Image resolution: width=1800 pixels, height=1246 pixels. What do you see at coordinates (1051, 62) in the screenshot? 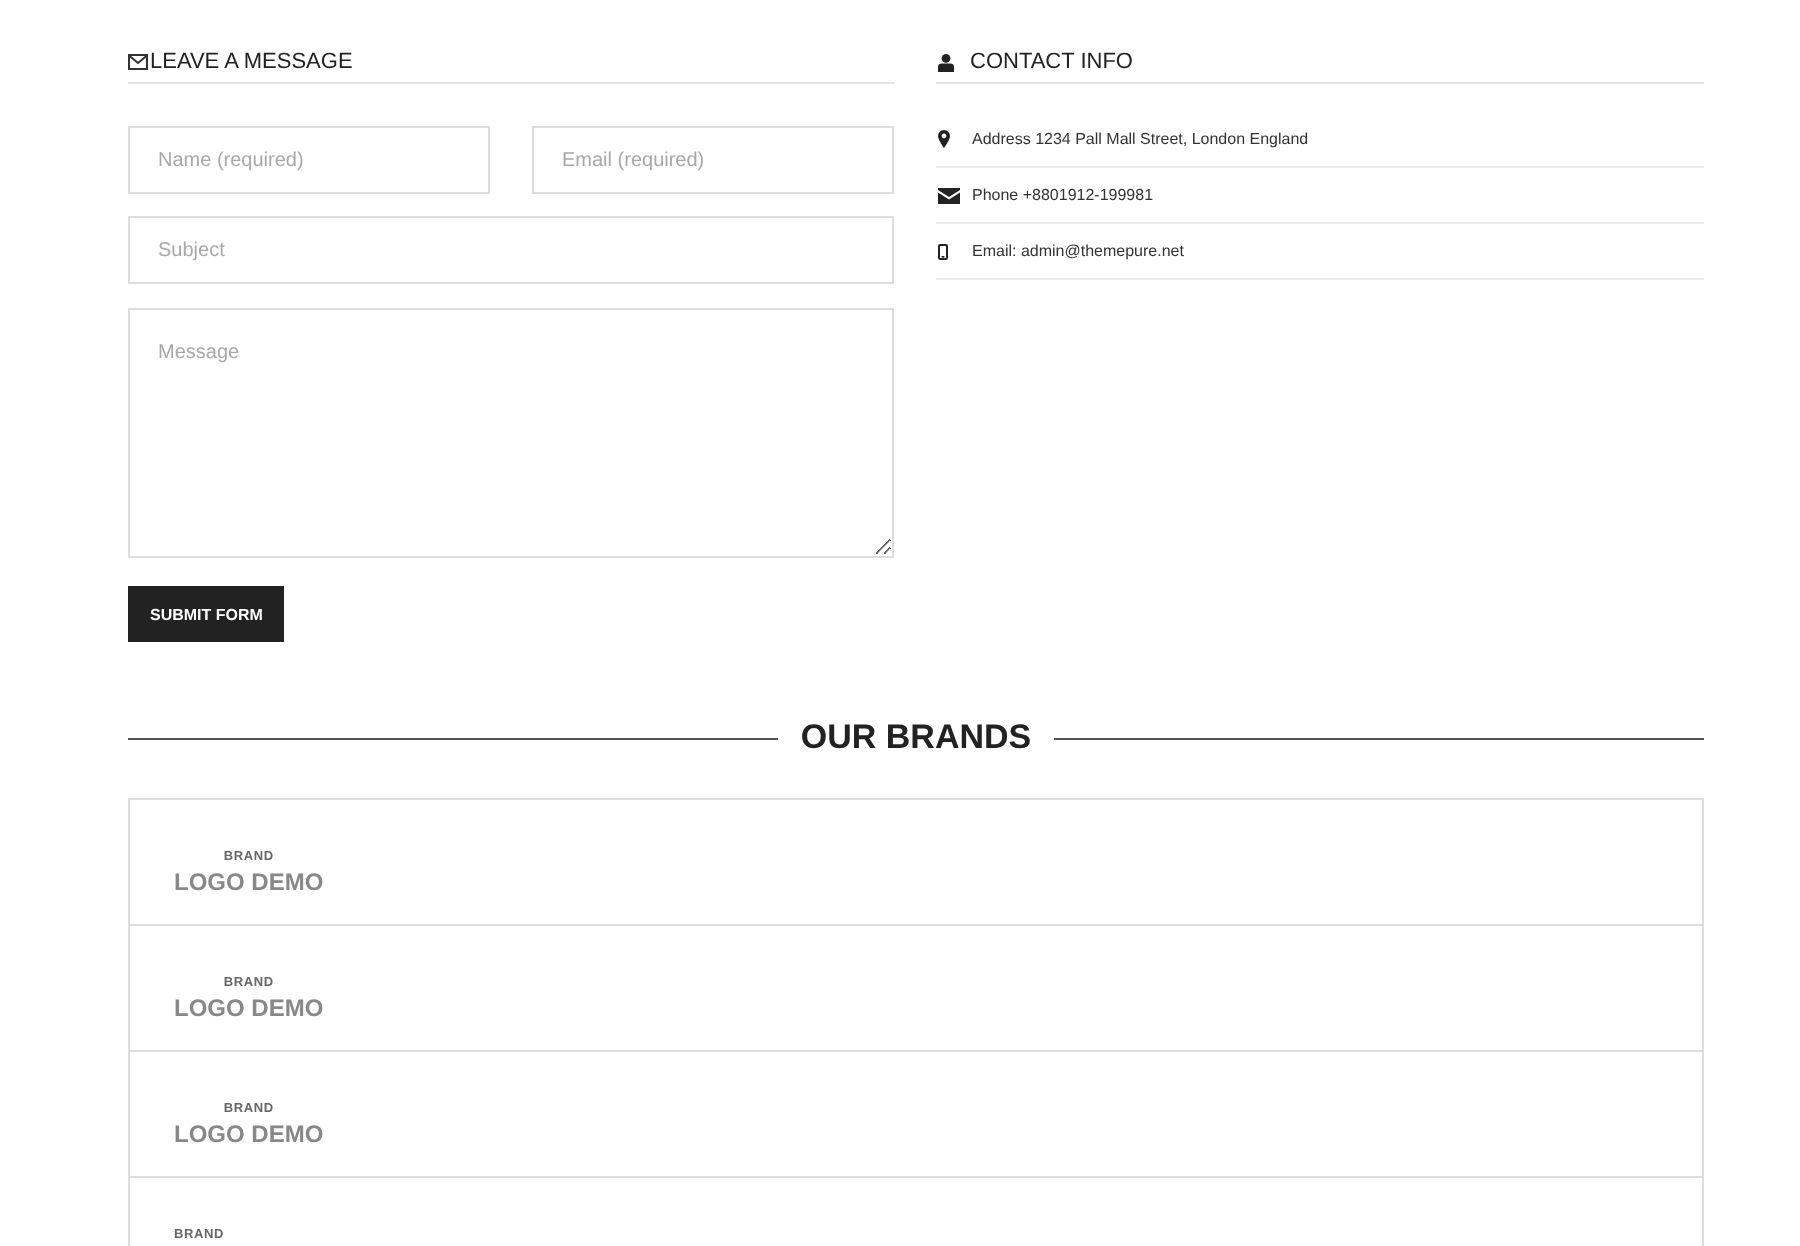
I see `section-heading: CONTACT INFO` at bounding box center [1051, 62].